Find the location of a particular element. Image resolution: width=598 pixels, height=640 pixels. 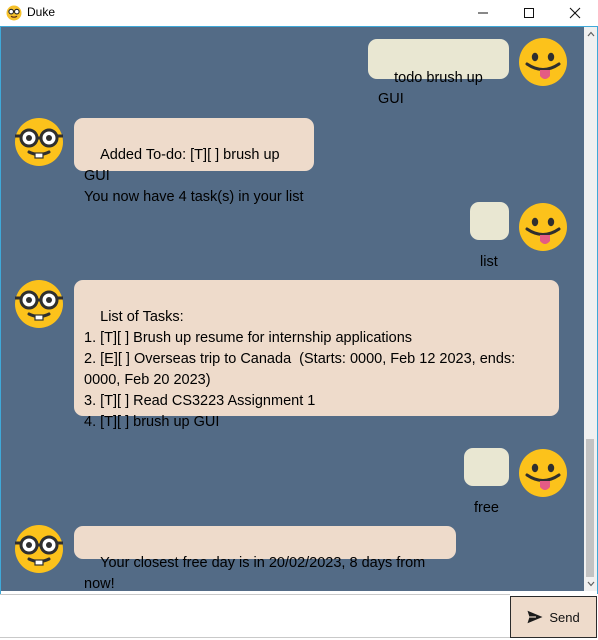

send-button: Send is located at coordinates (553, 617).